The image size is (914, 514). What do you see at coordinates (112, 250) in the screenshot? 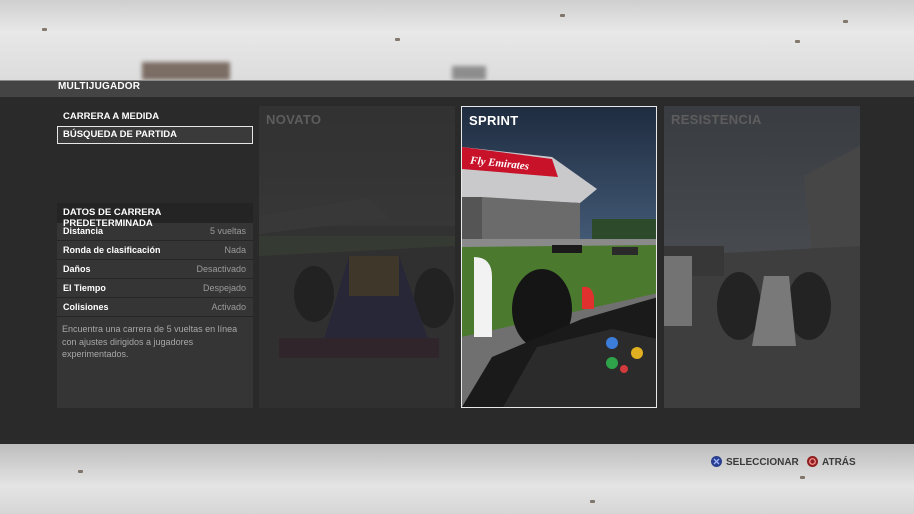
I see `detail-key: Ronda de clasificación` at bounding box center [112, 250].